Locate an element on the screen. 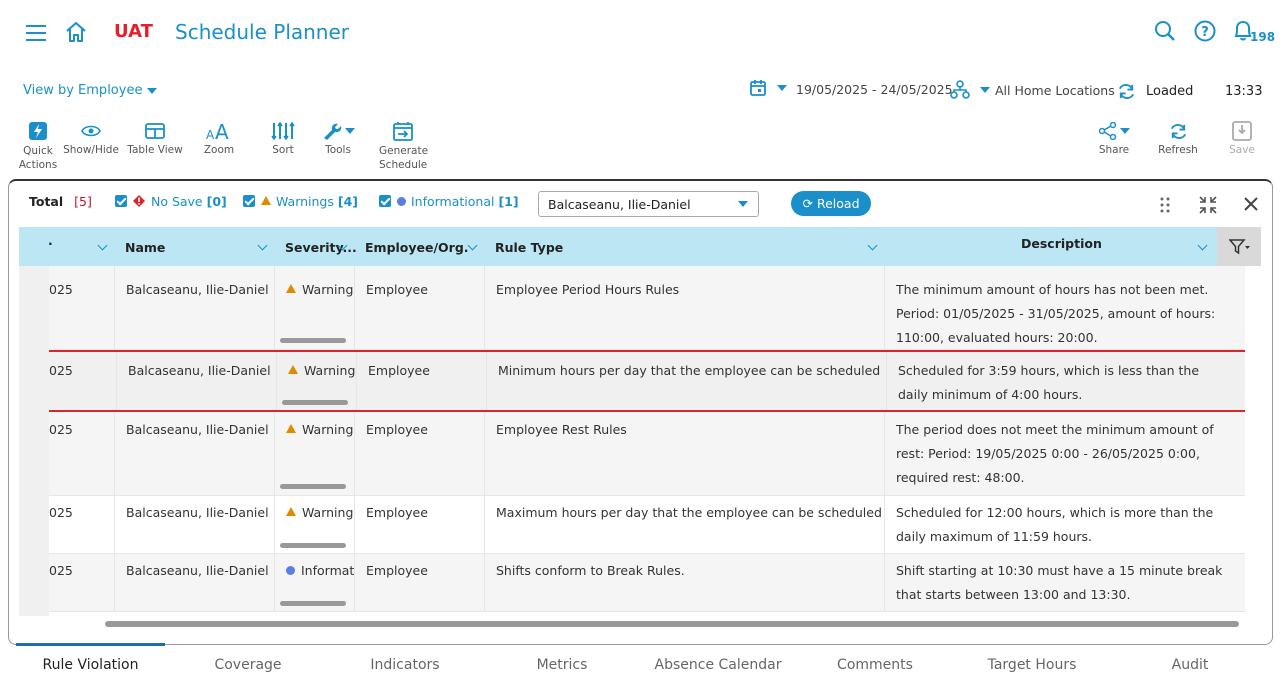 This screenshot has height=695, width=1280. table-view-label: Table View is located at coordinates (155, 150).